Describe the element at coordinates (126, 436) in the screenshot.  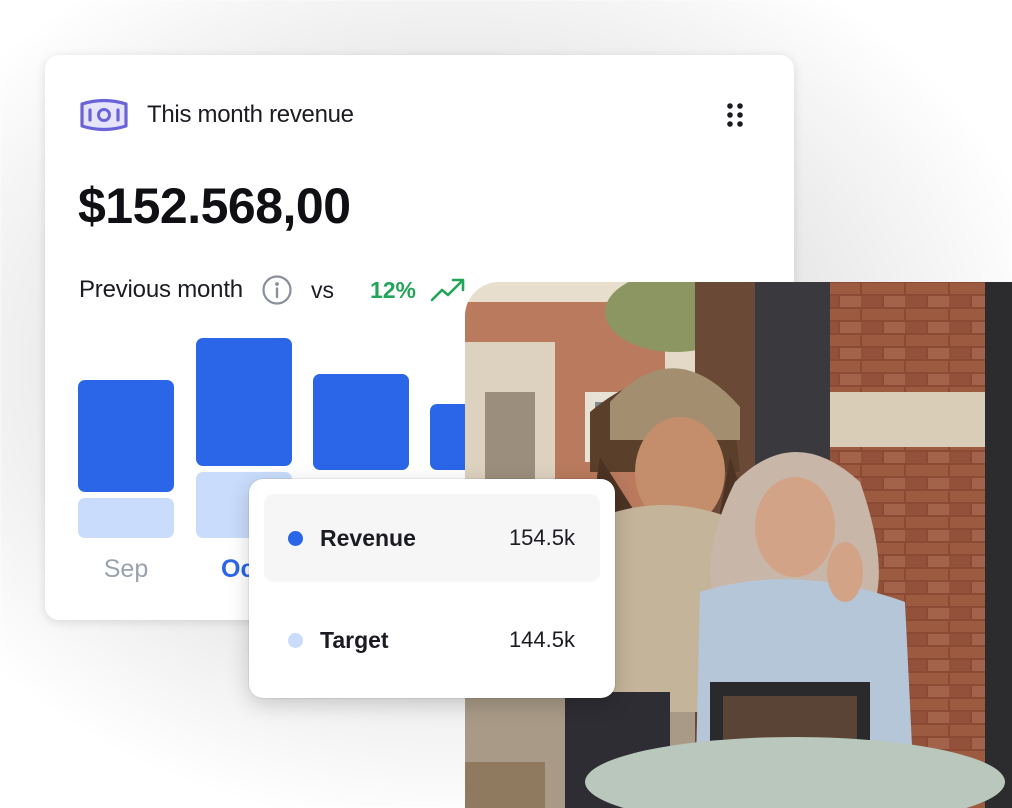
I see `revenue-bar-sep` at that location.